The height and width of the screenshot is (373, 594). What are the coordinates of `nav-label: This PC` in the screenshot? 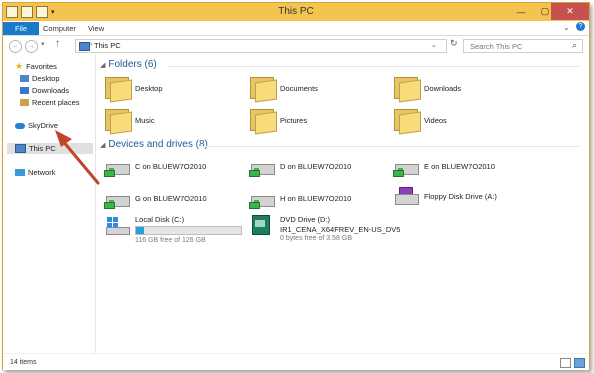 It's located at (42, 148).